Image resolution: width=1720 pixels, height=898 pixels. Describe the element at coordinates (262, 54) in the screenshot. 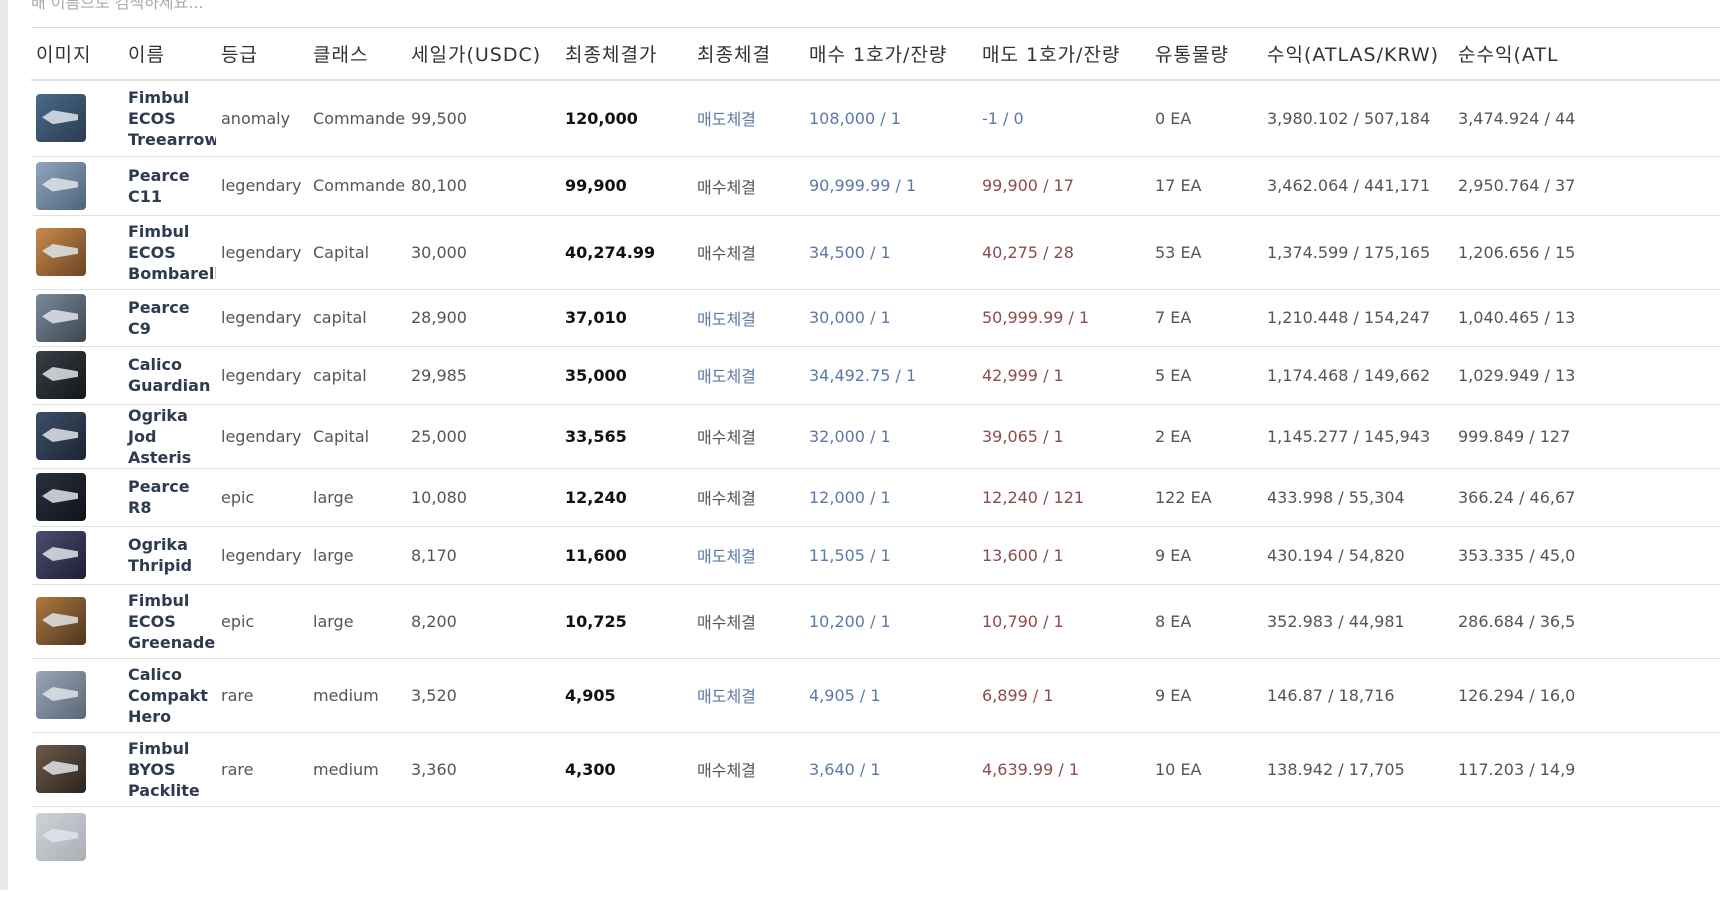

I see `column-header-grade: 등급` at that location.